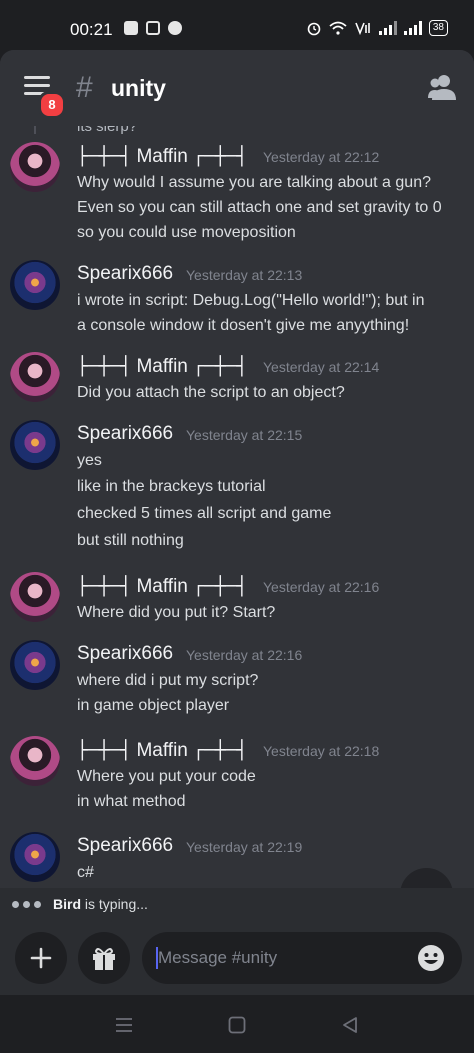 This screenshot has height=1053, width=474. What do you see at coordinates (131, 28) in the screenshot?
I see `discord-icon` at bounding box center [131, 28].